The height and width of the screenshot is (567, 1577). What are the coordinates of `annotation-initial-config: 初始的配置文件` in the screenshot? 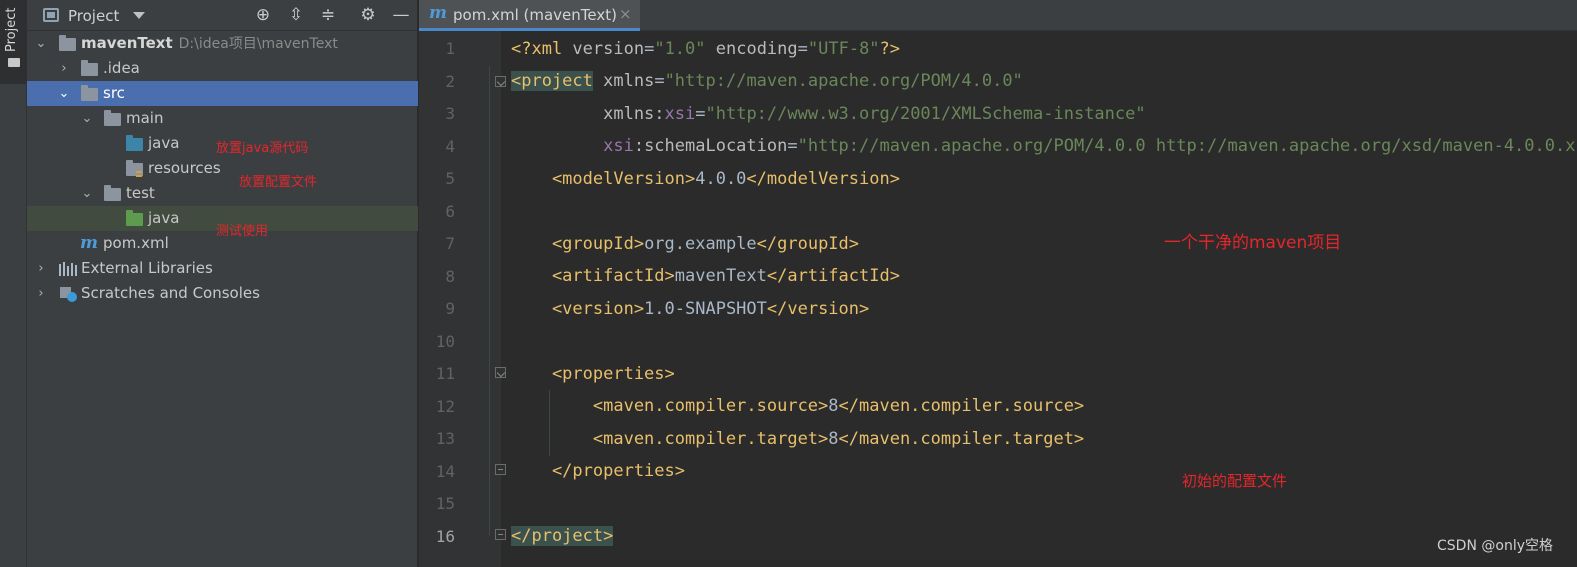 It's located at (1235, 481).